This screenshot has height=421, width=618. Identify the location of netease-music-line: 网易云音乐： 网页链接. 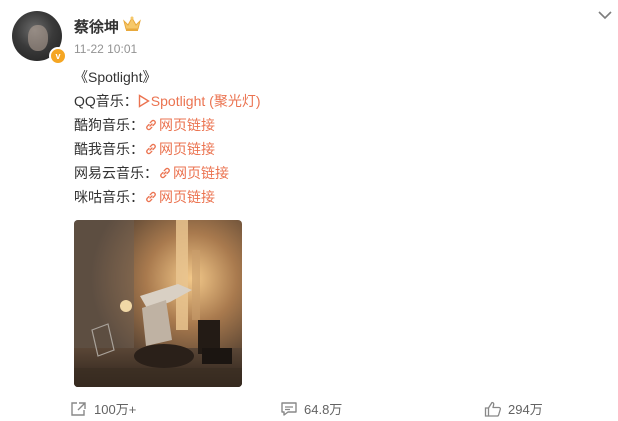
(167, 173).